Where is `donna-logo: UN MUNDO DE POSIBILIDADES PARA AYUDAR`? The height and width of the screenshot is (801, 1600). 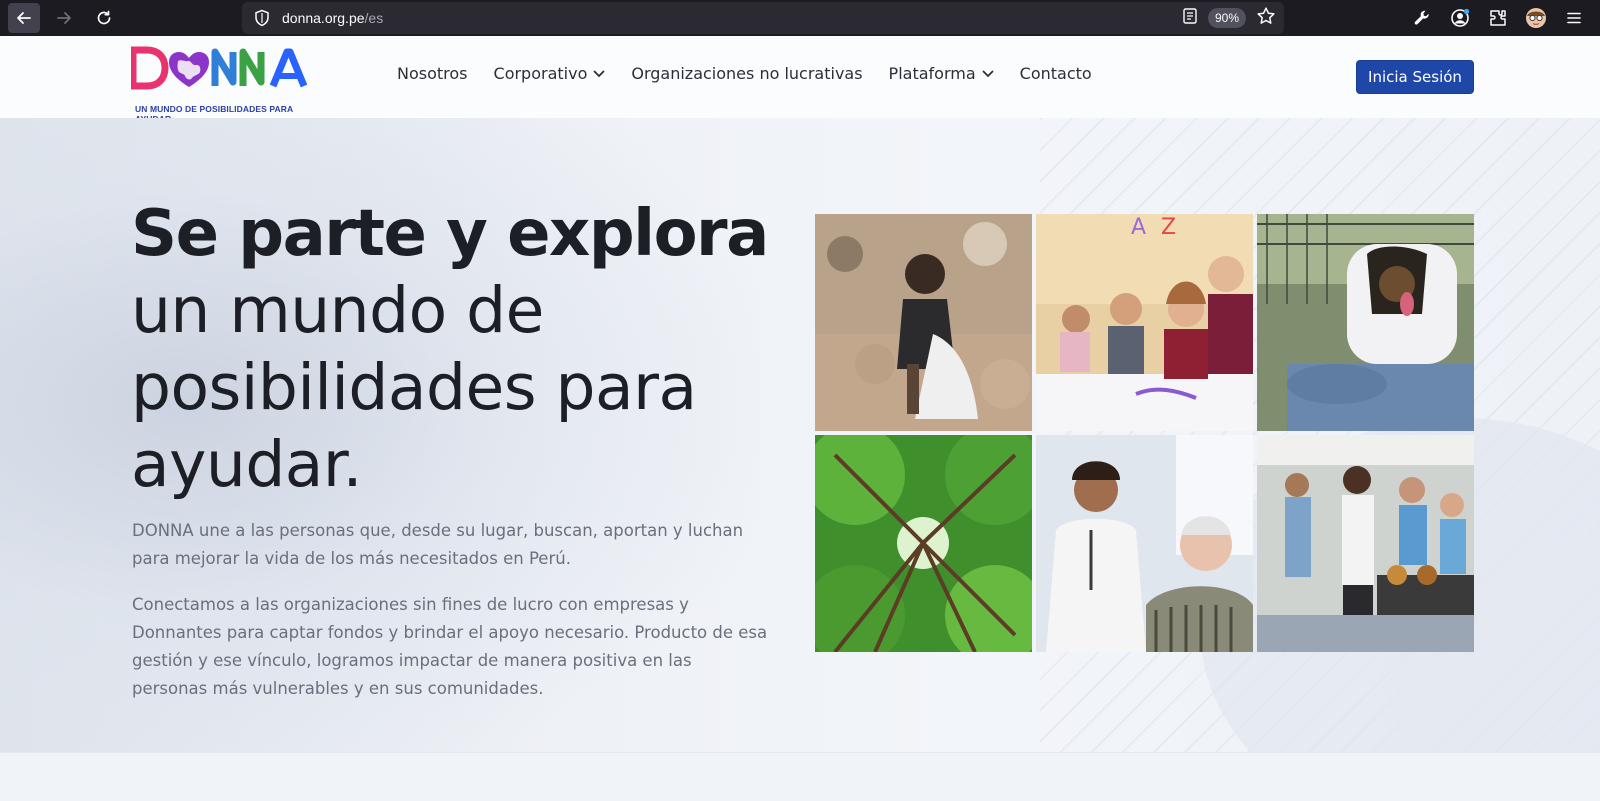
donna-logo: UN MUNDO DE POSIBILIDADES PARA AYUDAR is located at coordinates (230, 85).